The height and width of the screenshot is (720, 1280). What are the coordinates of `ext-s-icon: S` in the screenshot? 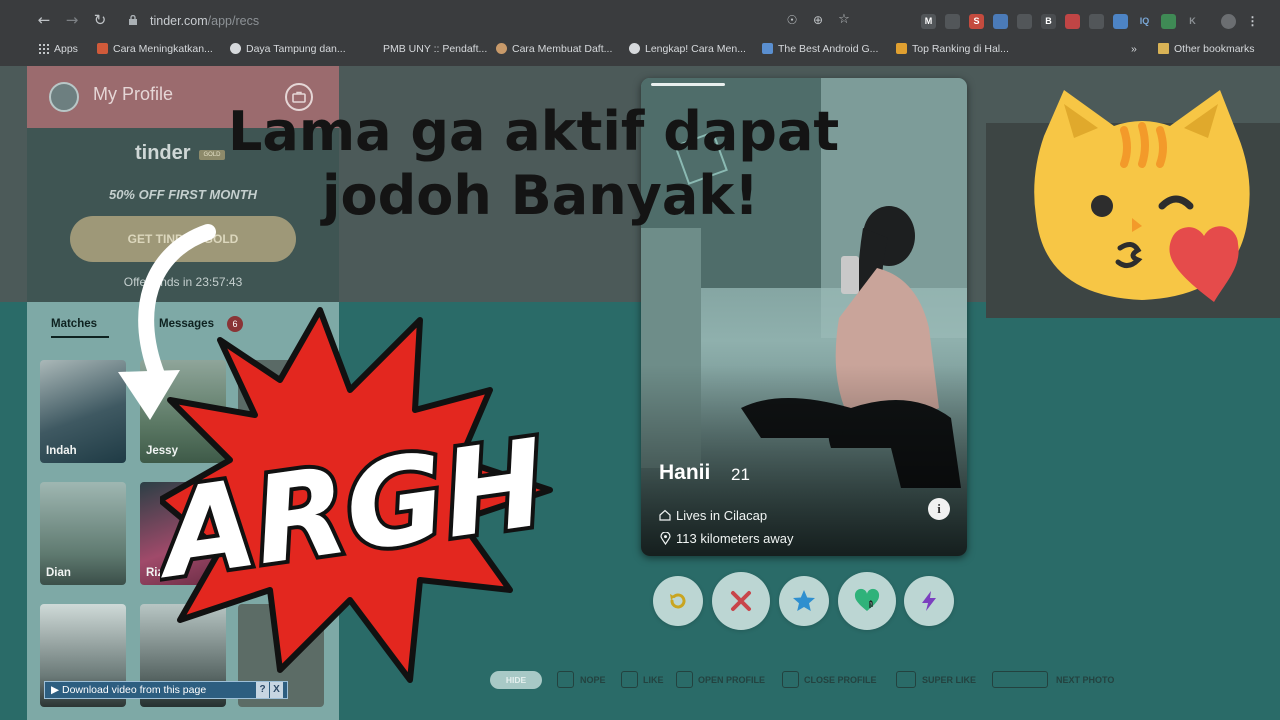 It's located at (976, 21).